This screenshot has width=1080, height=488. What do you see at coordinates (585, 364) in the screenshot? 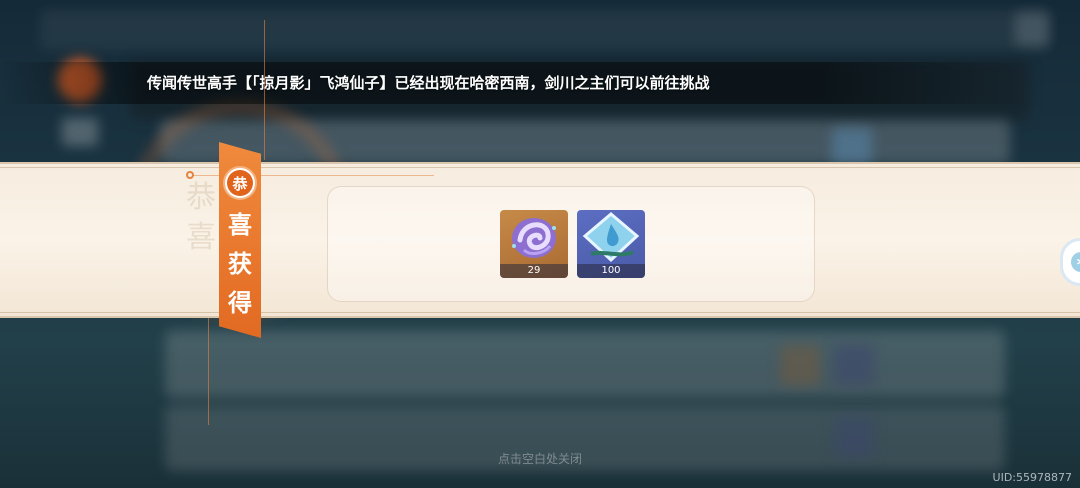
I see `background-list-row` at bounding box center [585, 364].